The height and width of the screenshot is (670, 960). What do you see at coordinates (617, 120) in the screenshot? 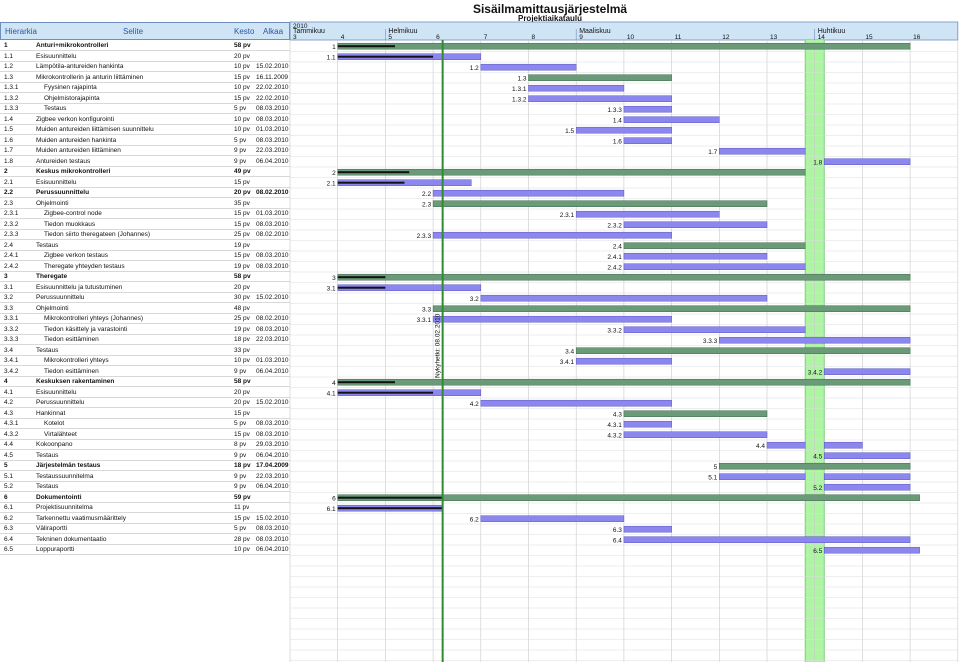
I see `bar-label: 1.4` at bounding box center [617, 120].